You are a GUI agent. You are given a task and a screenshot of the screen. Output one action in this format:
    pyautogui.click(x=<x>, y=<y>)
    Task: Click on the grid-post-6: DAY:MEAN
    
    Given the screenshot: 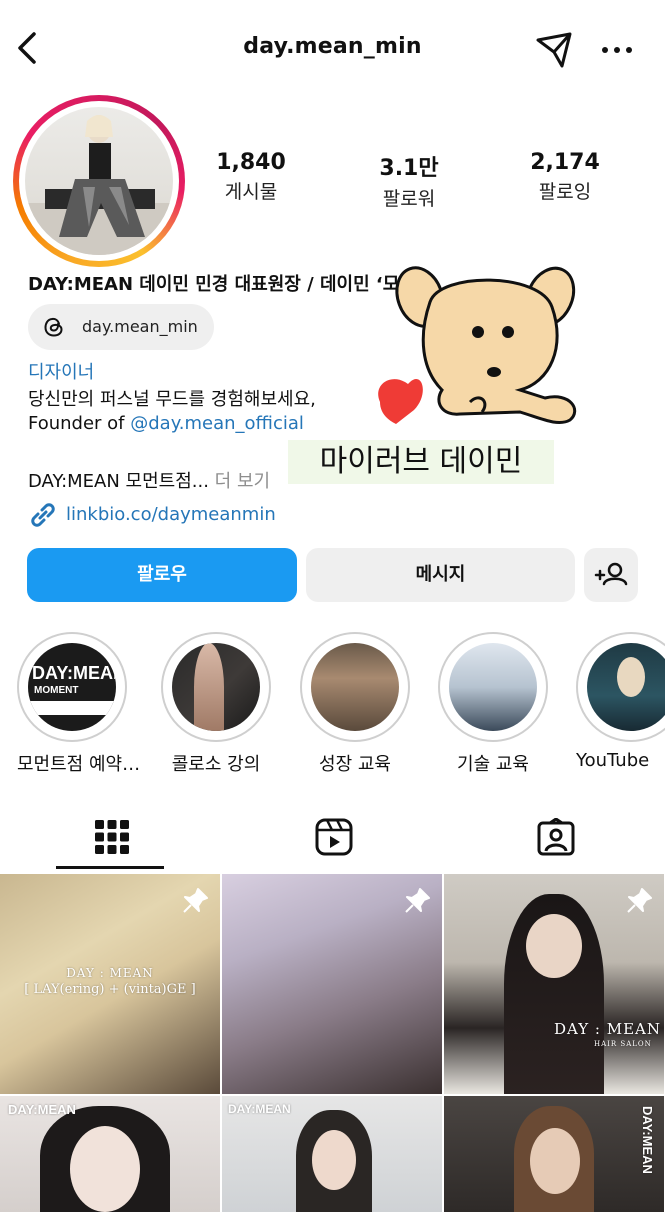 What is the action you would take?
    pyautogui.click(x=554, y=1154)
    